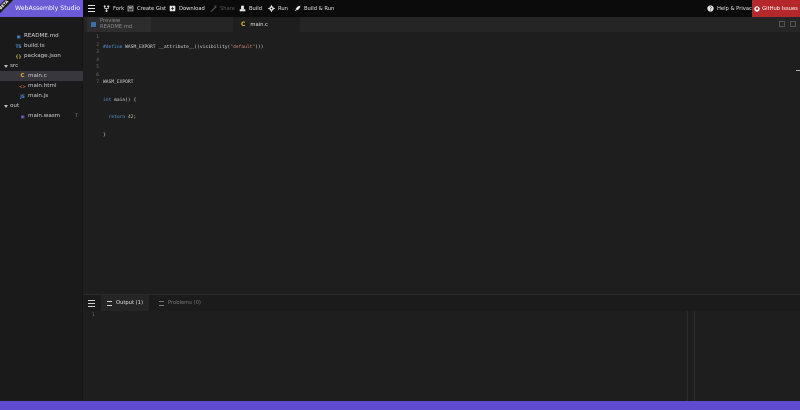  Describe the element at coordinates (118, 82) in the screenshot. I see `code-token: WASM_EXPORT` at that location.